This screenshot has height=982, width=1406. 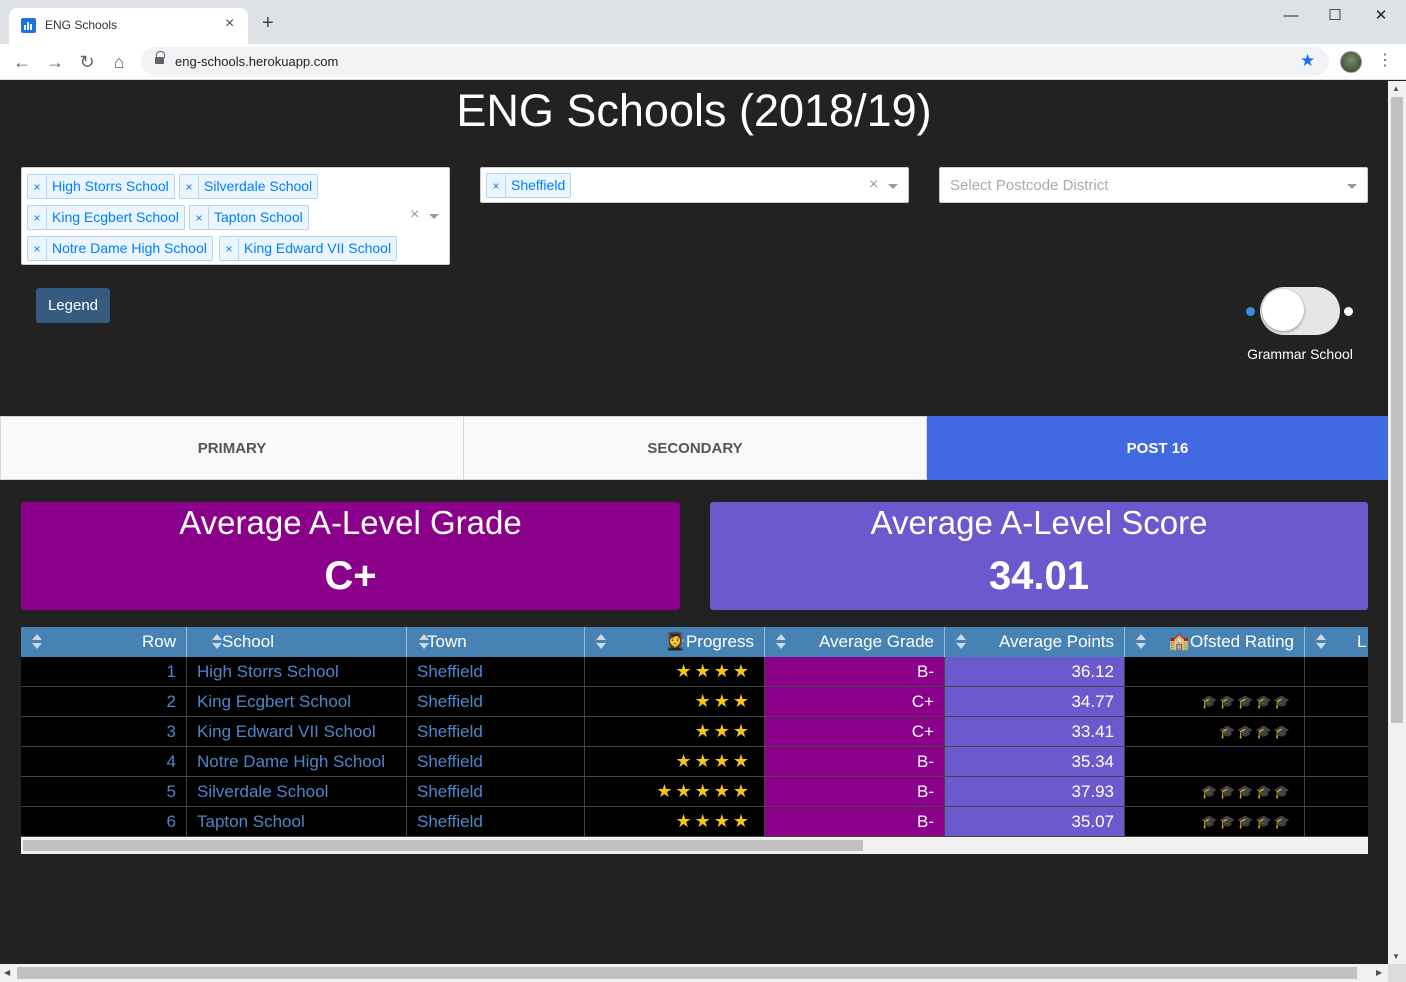 I want to click on header-row: Row, so click(x=104, y=642).